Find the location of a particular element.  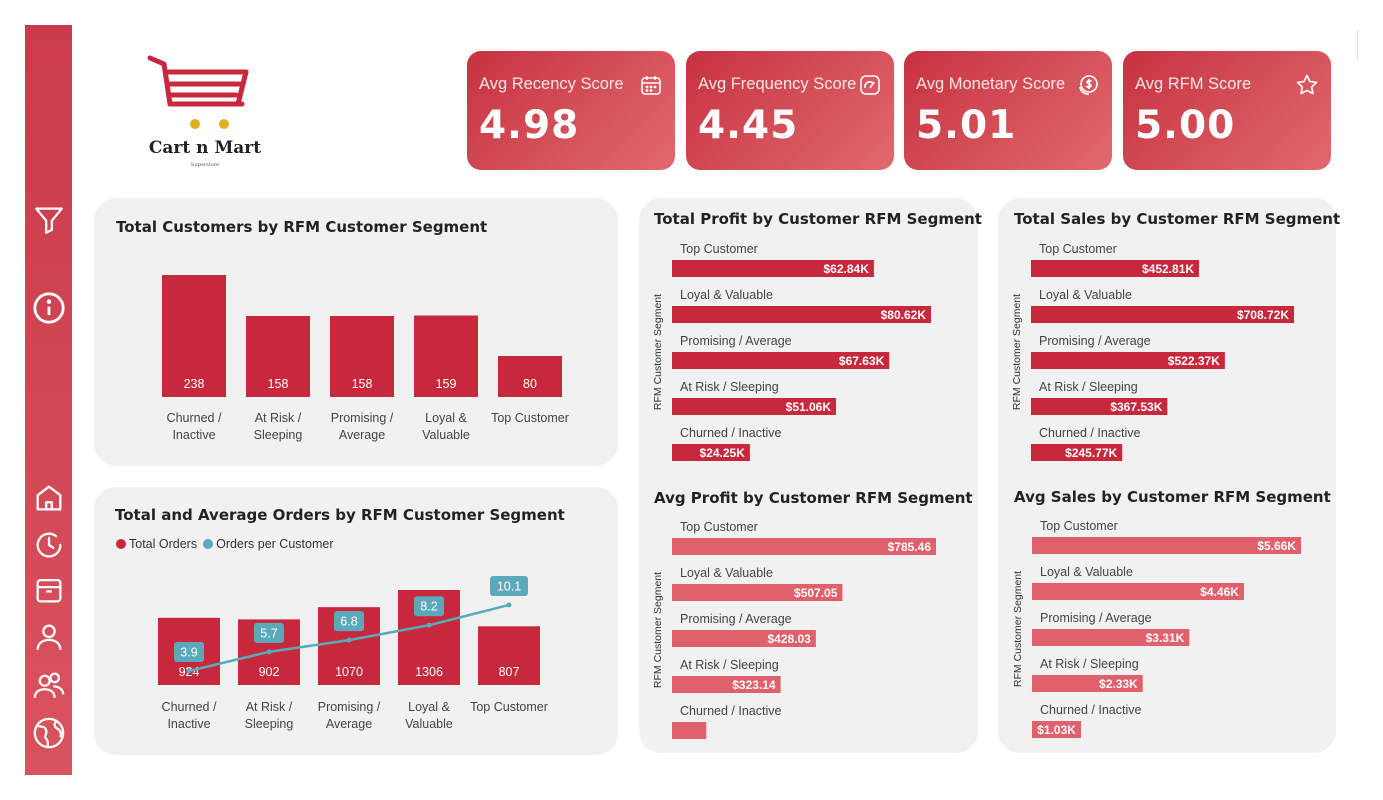

bar-value-label: $51.06K is located at coordinates (809, 407).